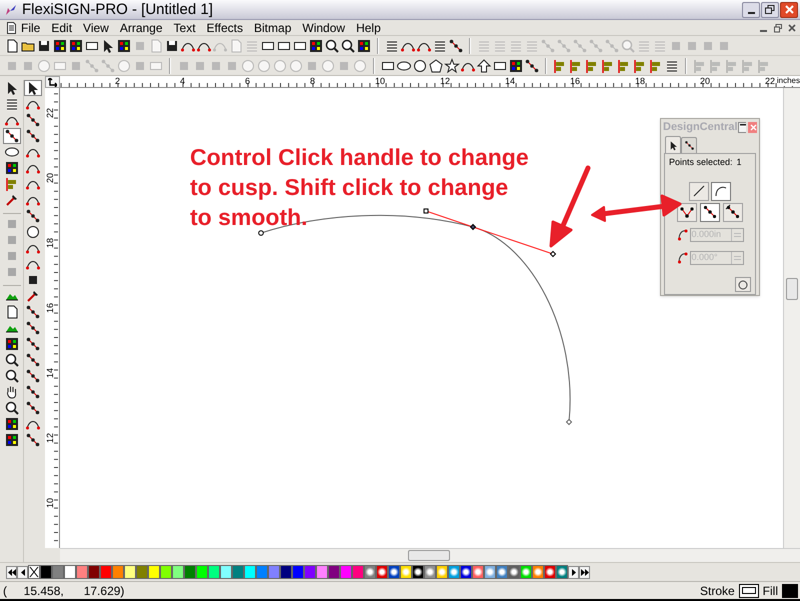 The image size is (800, 601). What do you see at coordinates (273, 28) in the screenshot?
I see `menu-item: Bitmap` at bounding box center [273, 28].